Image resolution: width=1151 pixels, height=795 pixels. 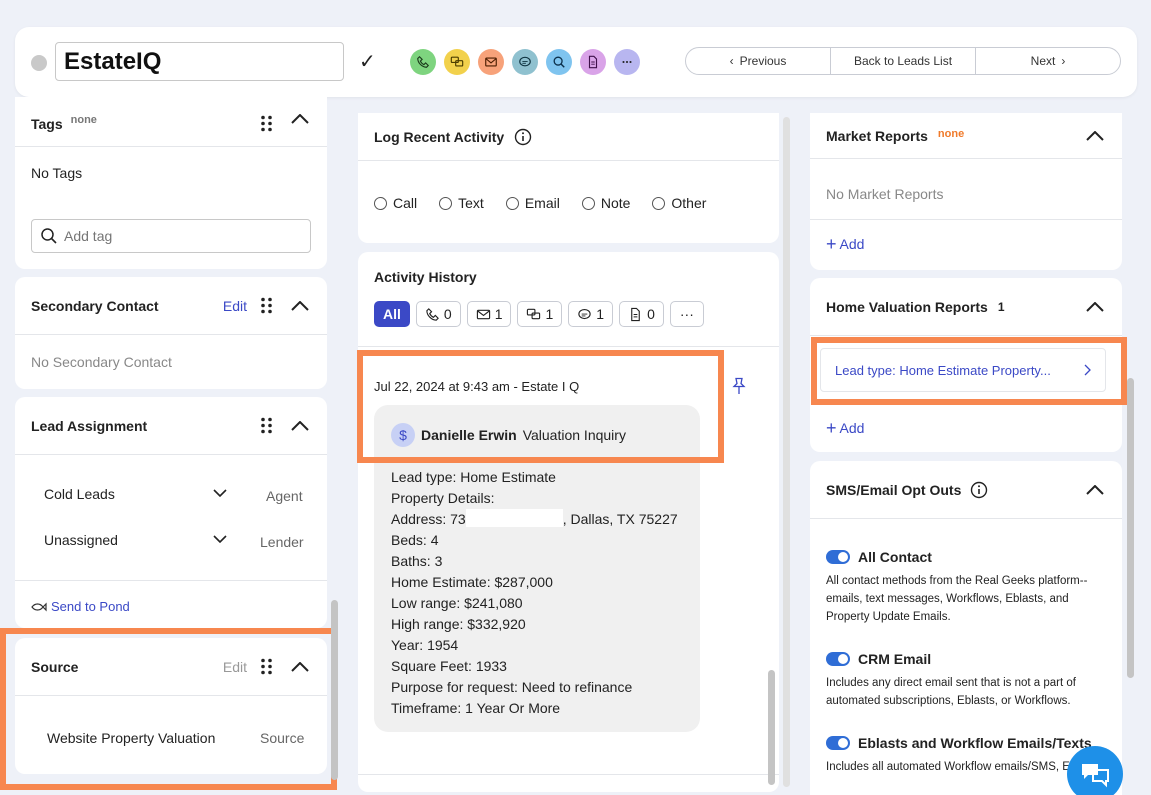 What do you see at coordinates (591, 314) in the screenshot?
I see `tab-messages: 1` at bounding box center [591, 314].